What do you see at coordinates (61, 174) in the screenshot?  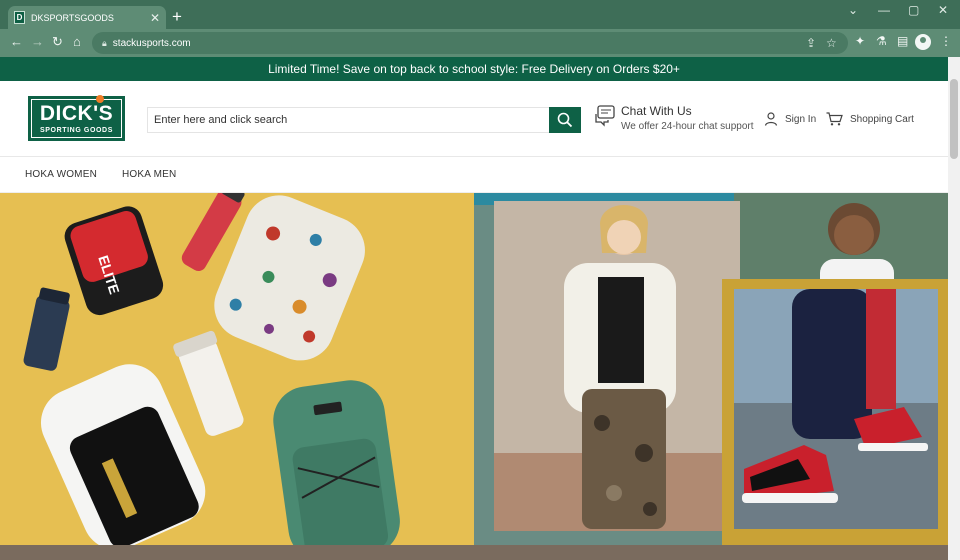 I see `nav-item-hoka-women: HOKA WOMEN` at bounding box center [61, 174].